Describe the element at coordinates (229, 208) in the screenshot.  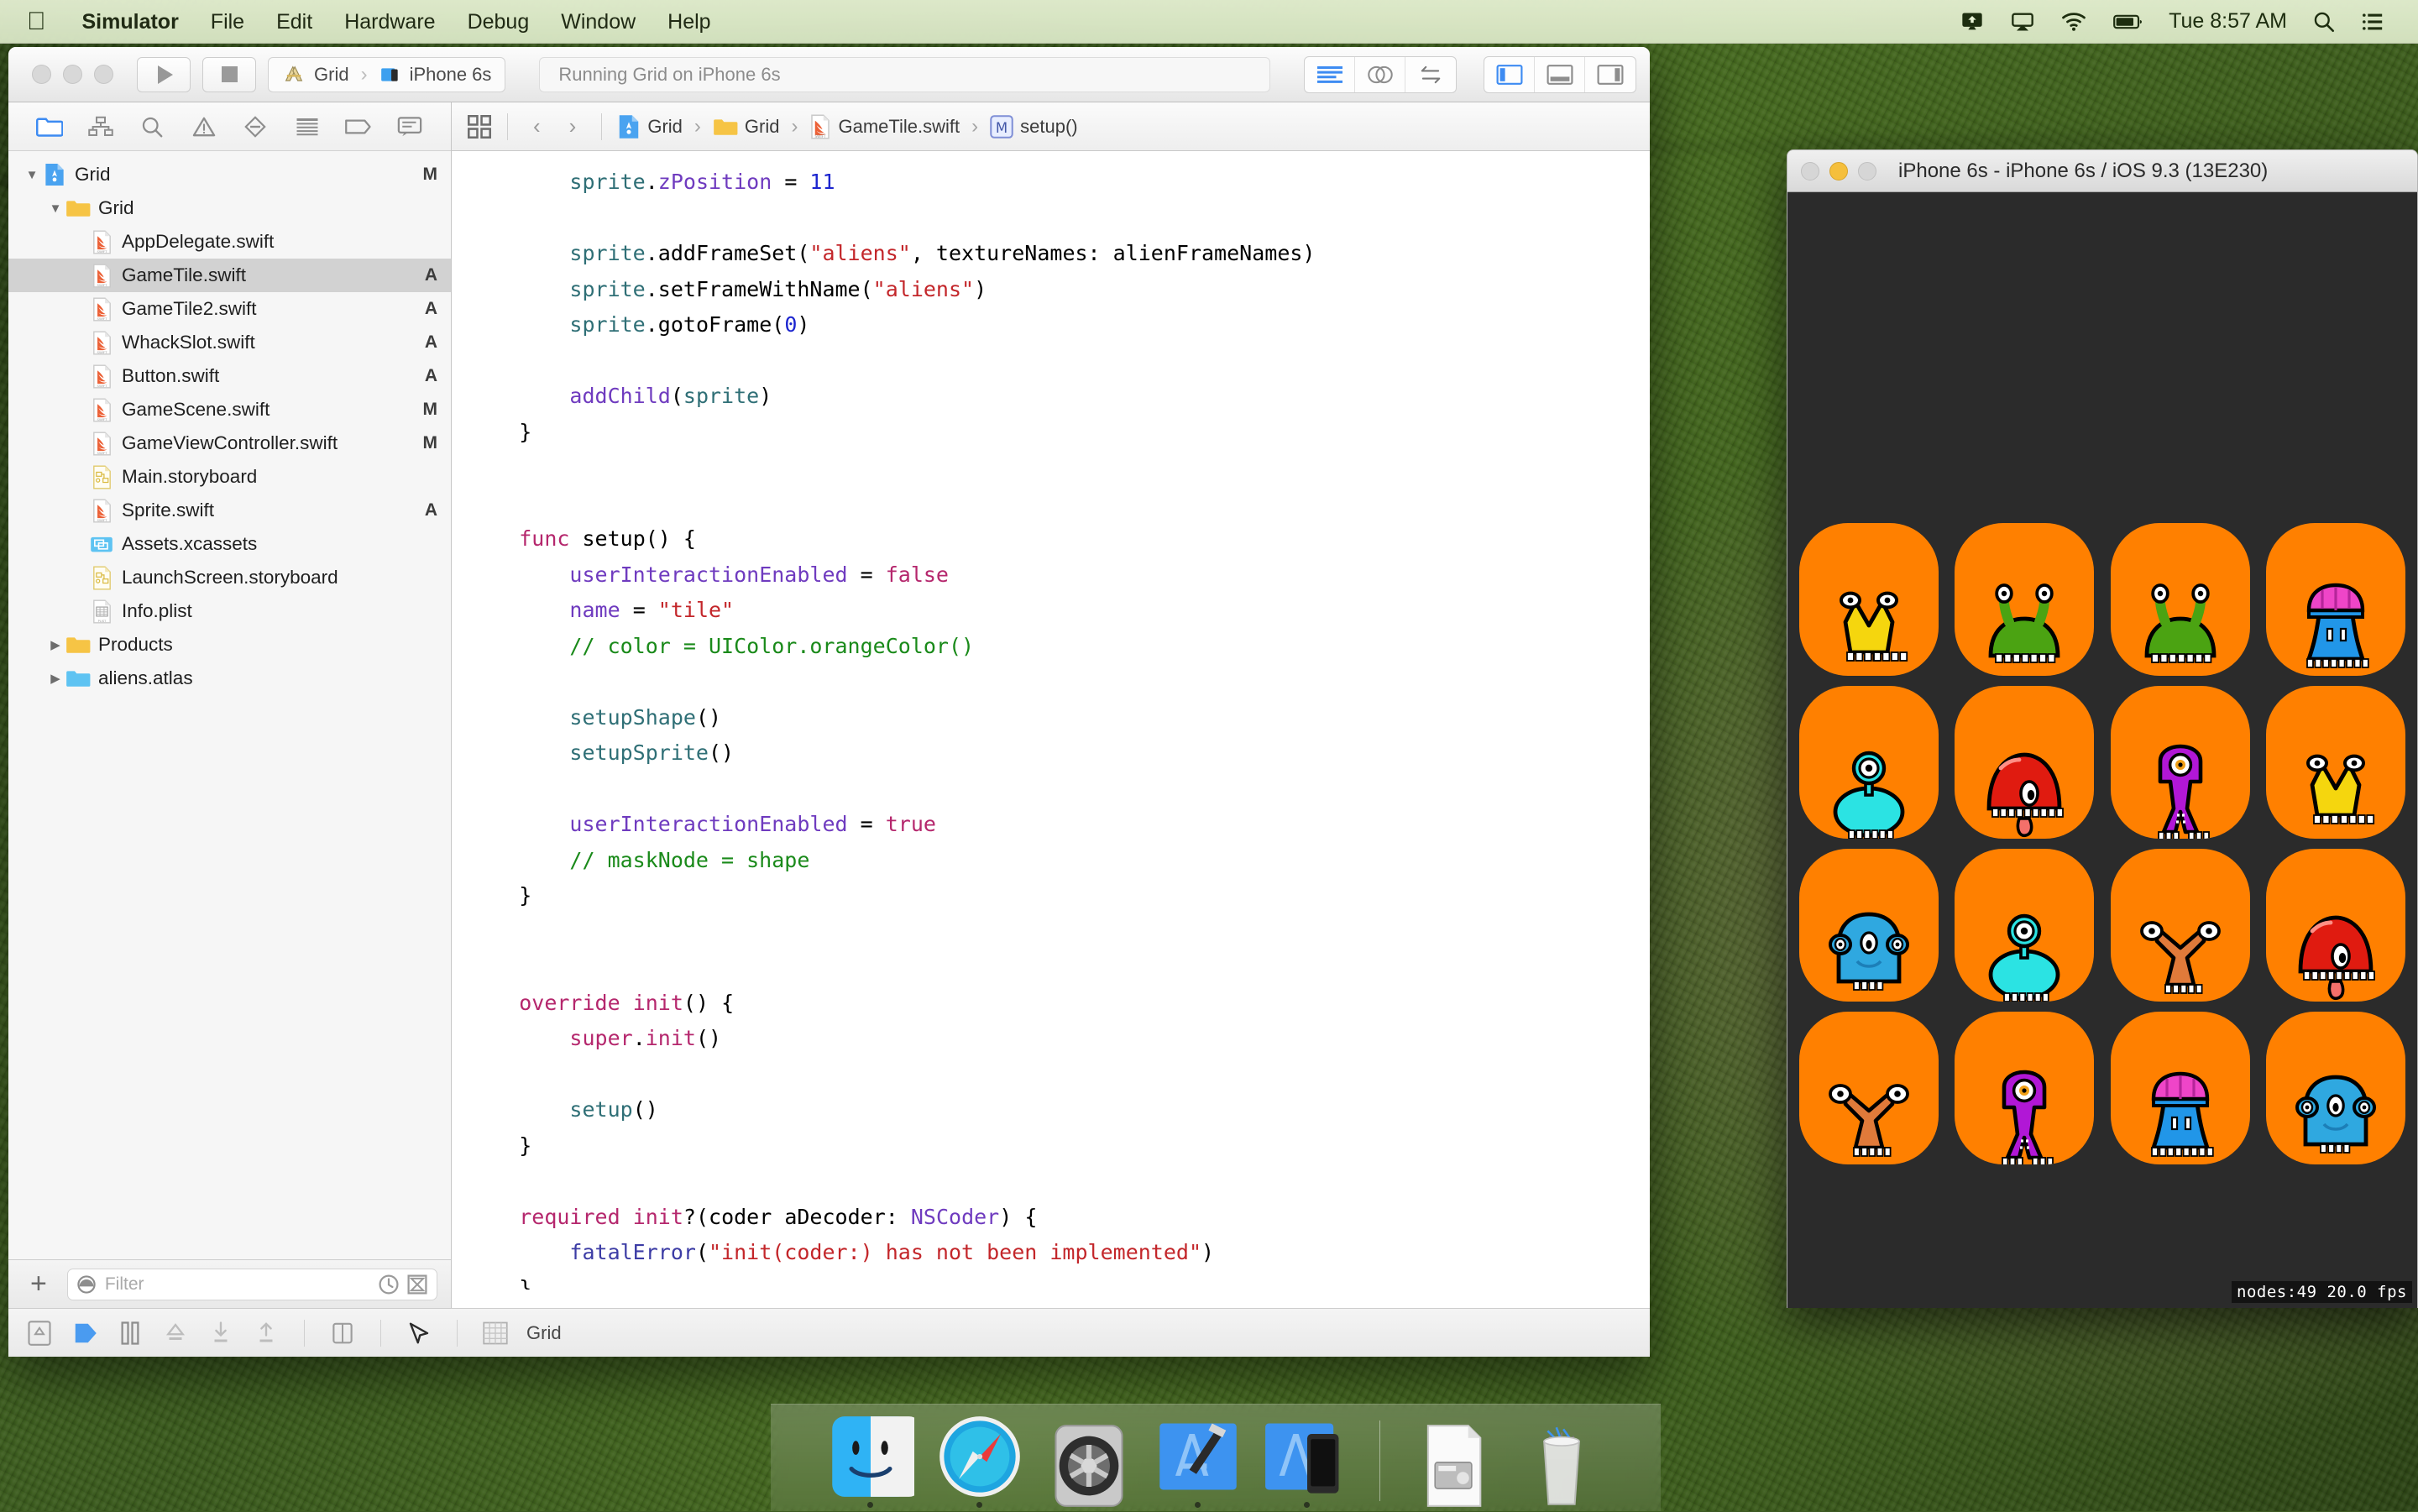
I see `file-row-grid: ▼Grid` at that location.